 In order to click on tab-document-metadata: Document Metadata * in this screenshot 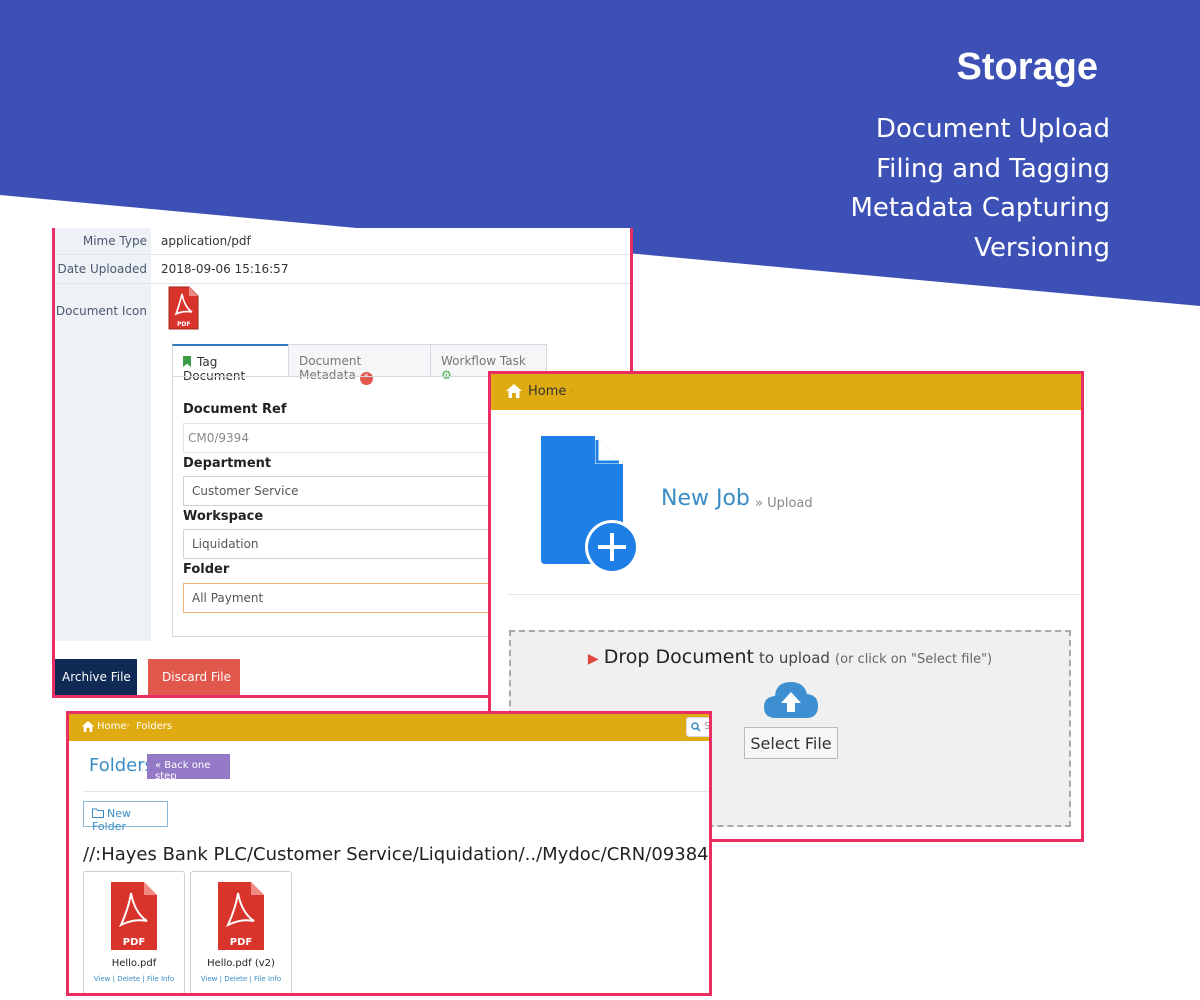, I will do `click(359, 364)`.